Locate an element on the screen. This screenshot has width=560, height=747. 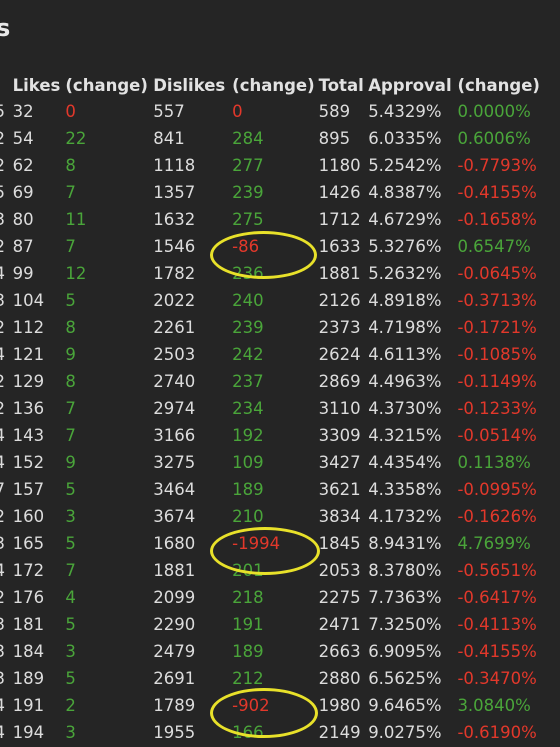
likes-cell: 194 is located at coordinates (28, 732).